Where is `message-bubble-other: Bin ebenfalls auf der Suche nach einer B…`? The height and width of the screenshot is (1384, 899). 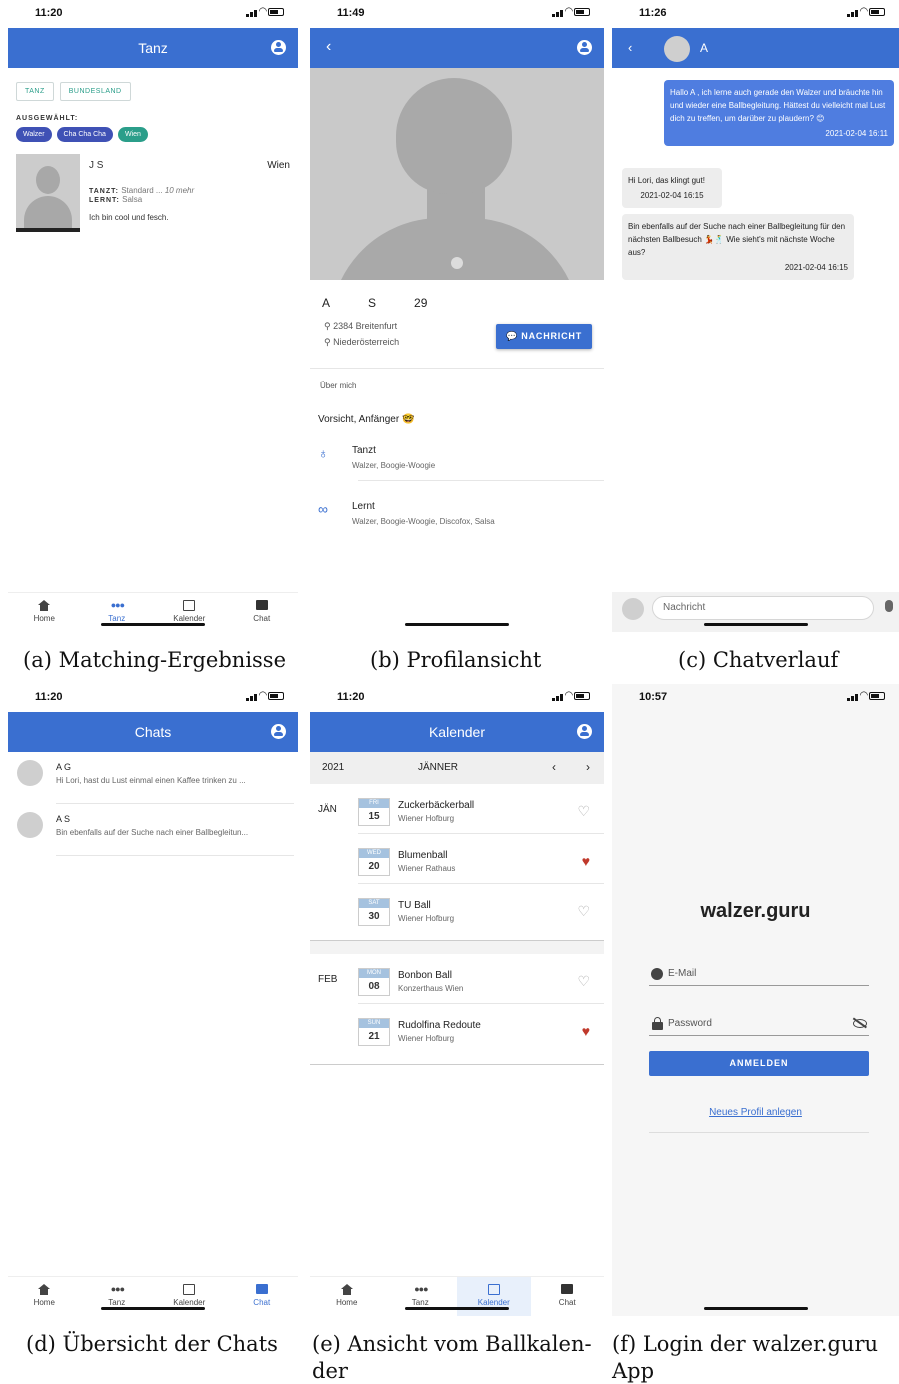 message-bubble-other: Bin ebenfalls auf der Suche nach einer B… is located at coordinates (738, 247).